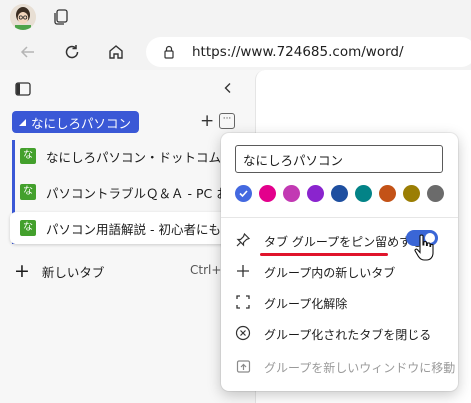 The width and height of the screenshot is (471, 403). Describe the element at coordinates (235, 17) in the screenshot. I see `title-bar` at that location.